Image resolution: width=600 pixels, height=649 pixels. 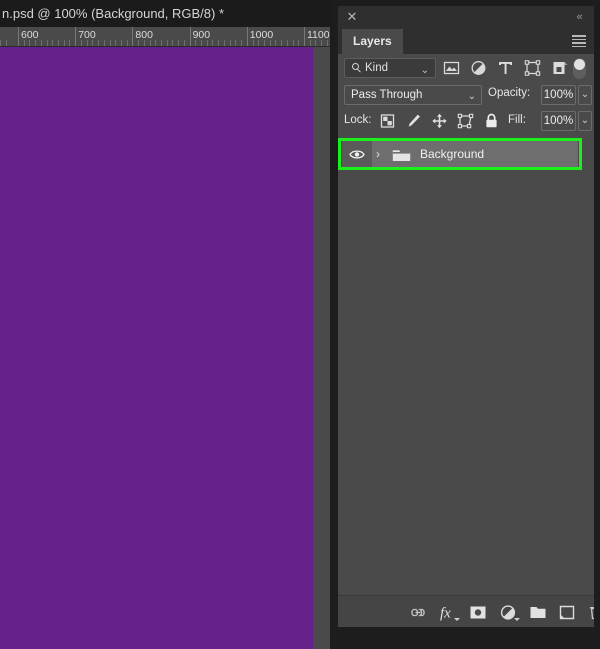 What do you see at coordinates (532, 68) in the screenshot?
I see `filter-shape-layers-icon` at bounding box center [532, 68].